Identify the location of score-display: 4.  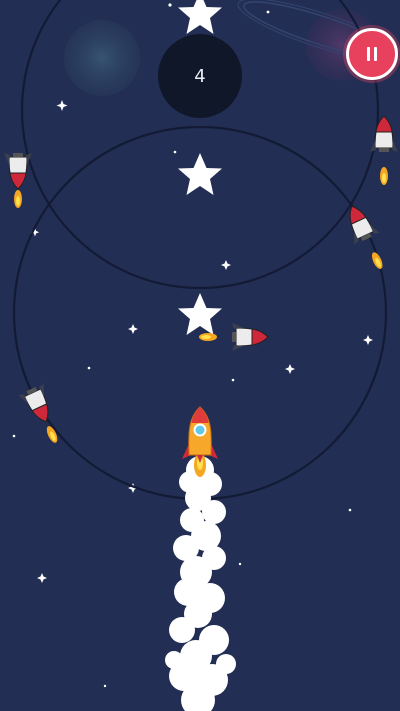
(200, 76).